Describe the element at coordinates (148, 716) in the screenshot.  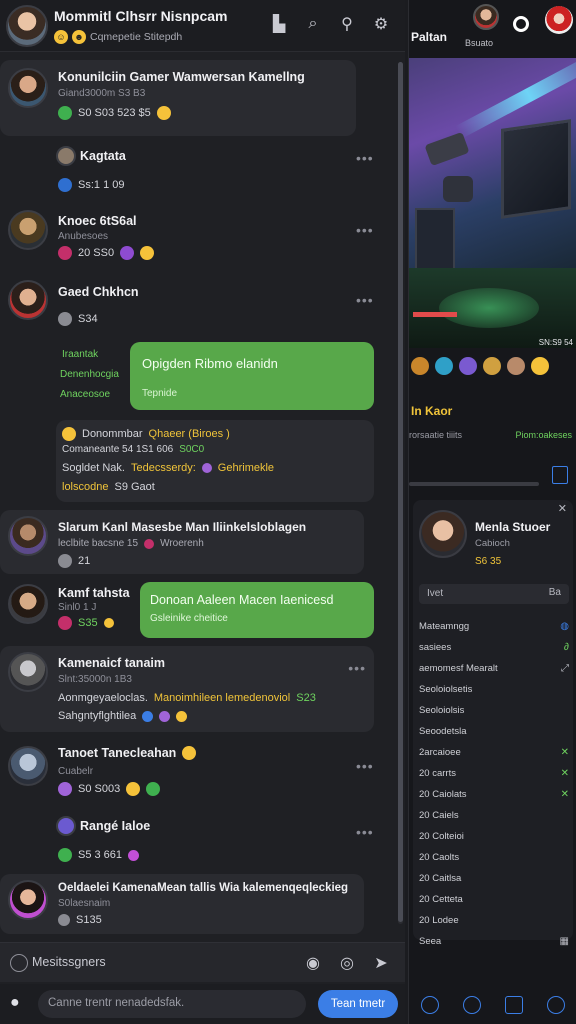
I see `shield-reaction-icon` at that location.